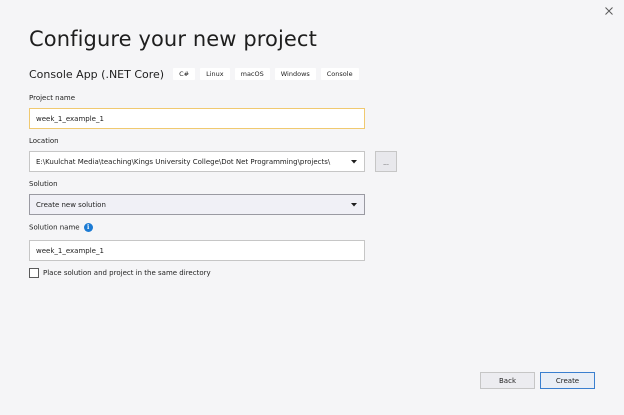 This screenshot has height=415, width=624. What do you see at coordinates (184, 74) in the screenshot?
I see `tag-csharp: C#` at bounding box center [184, 74].